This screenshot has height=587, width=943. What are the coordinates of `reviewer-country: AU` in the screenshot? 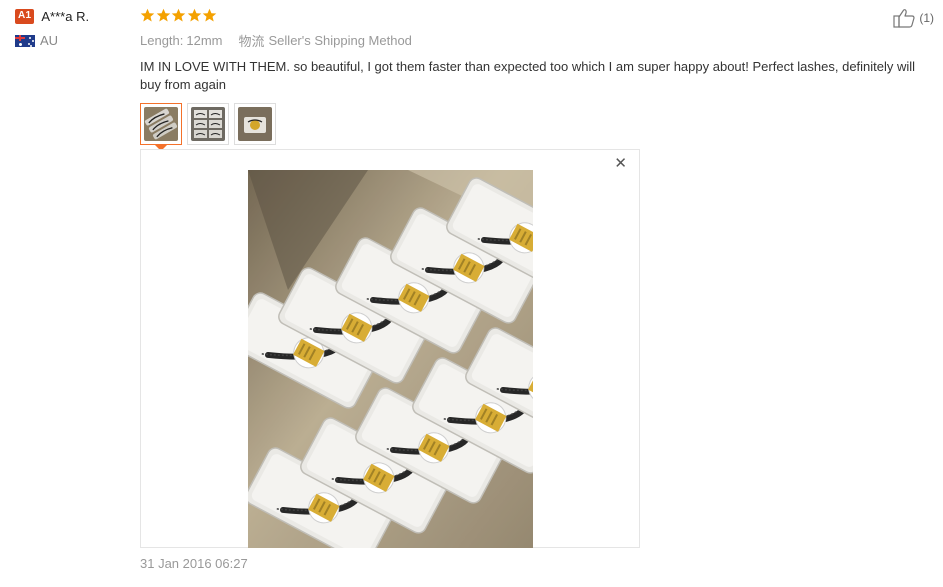 It's located at (49, 40).